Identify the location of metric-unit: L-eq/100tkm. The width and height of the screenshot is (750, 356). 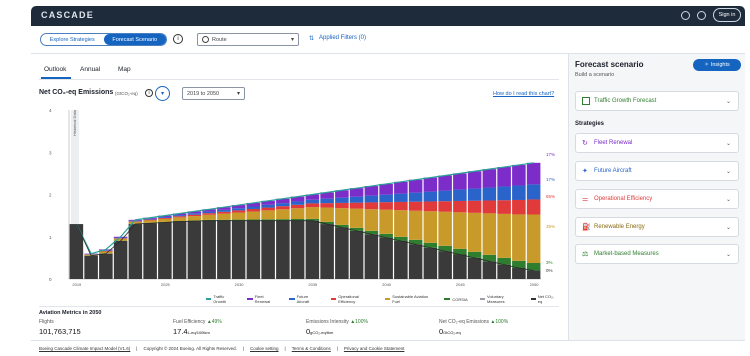
(198, 332).